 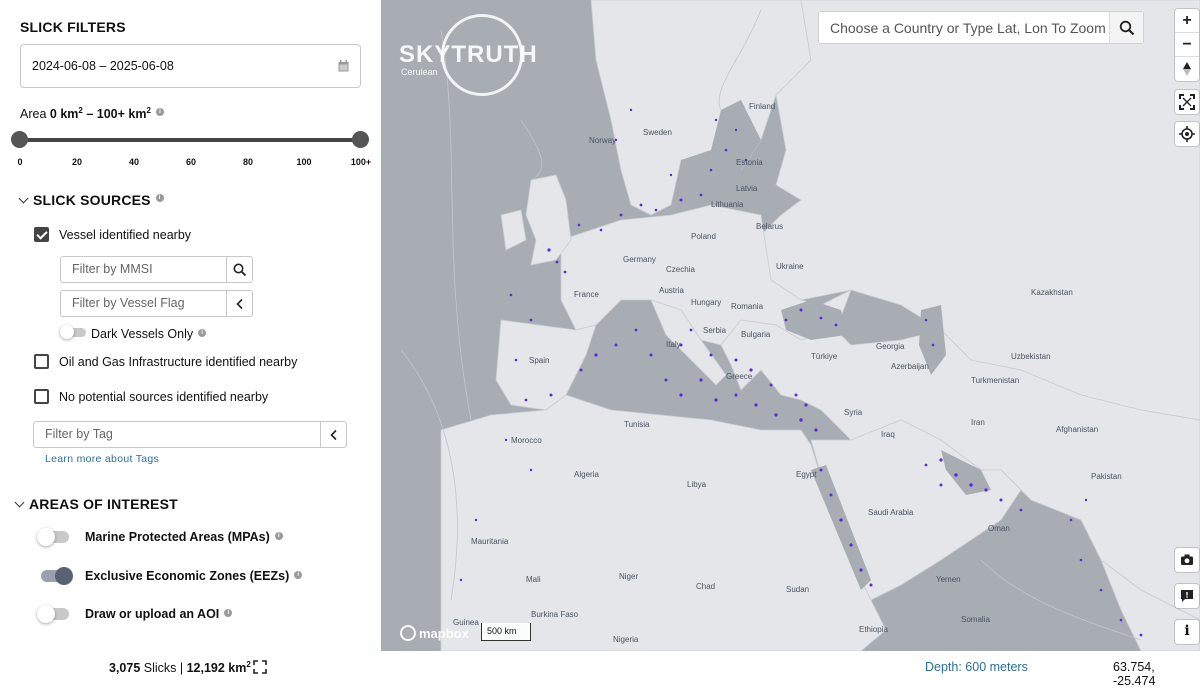 I want to click on slicks-count: 3,075, so click(x=125, y=668).